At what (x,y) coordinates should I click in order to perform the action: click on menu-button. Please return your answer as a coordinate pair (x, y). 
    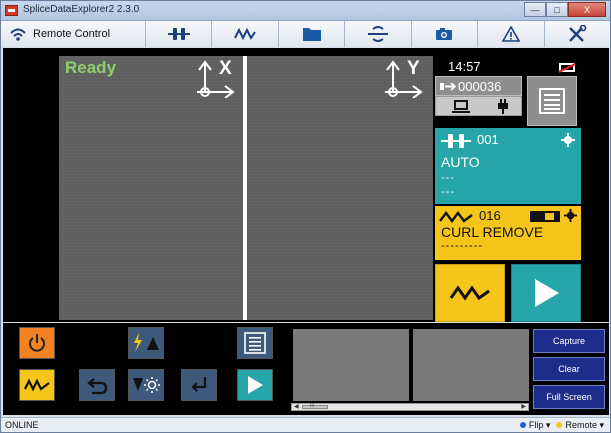
    Looking at the image, I should click on (255, 343).